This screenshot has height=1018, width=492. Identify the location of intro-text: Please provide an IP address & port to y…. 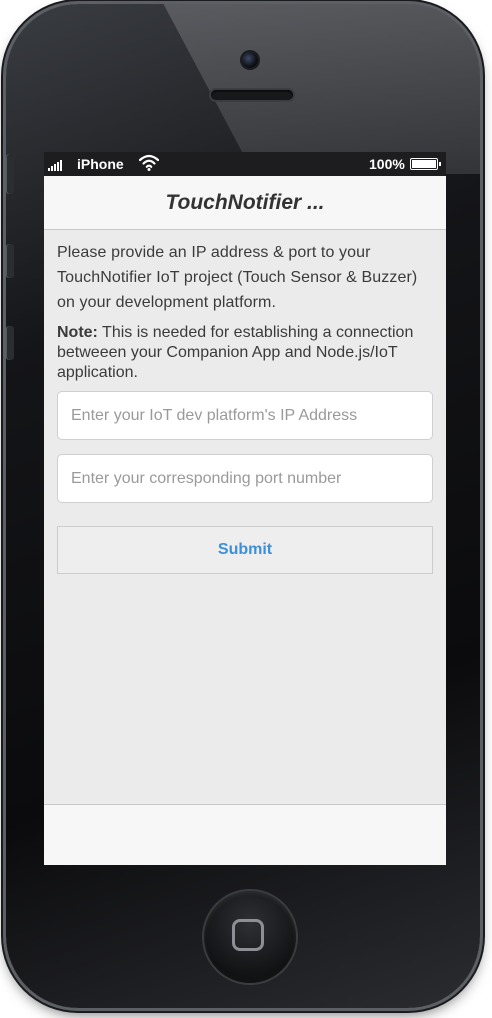
(237, 277).